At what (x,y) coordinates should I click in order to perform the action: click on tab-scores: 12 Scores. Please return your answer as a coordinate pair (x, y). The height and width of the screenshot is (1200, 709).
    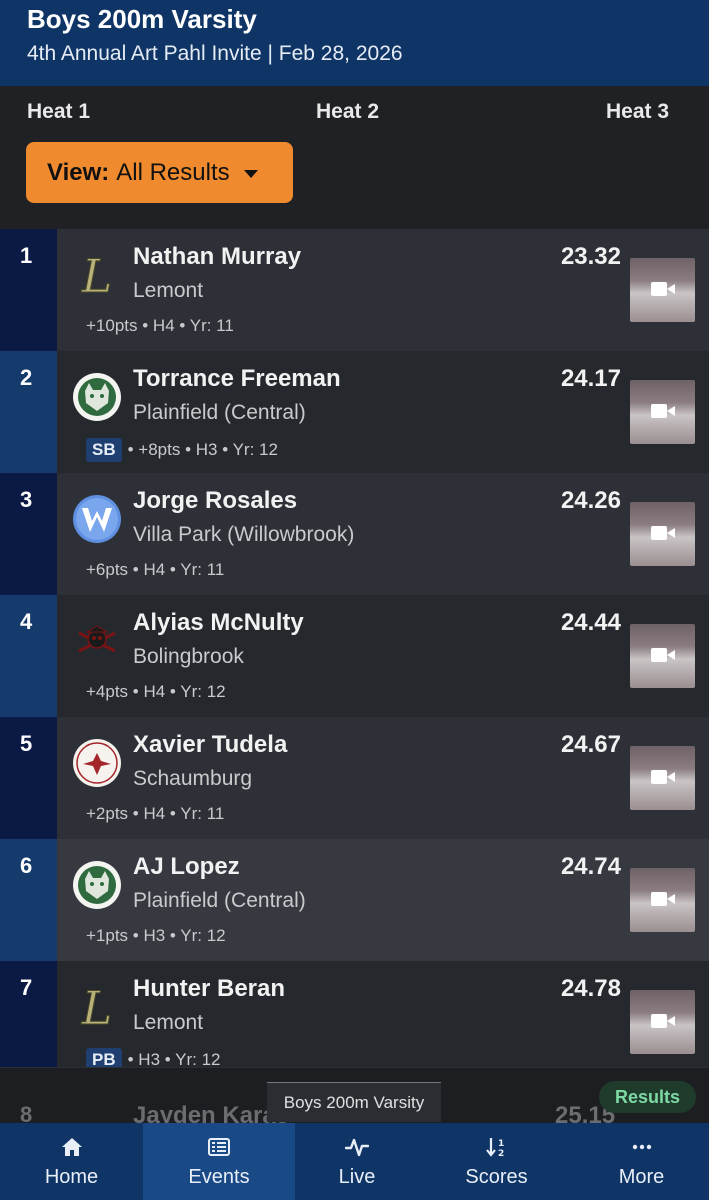
    Looking at the image, I should click on (496, 1161).